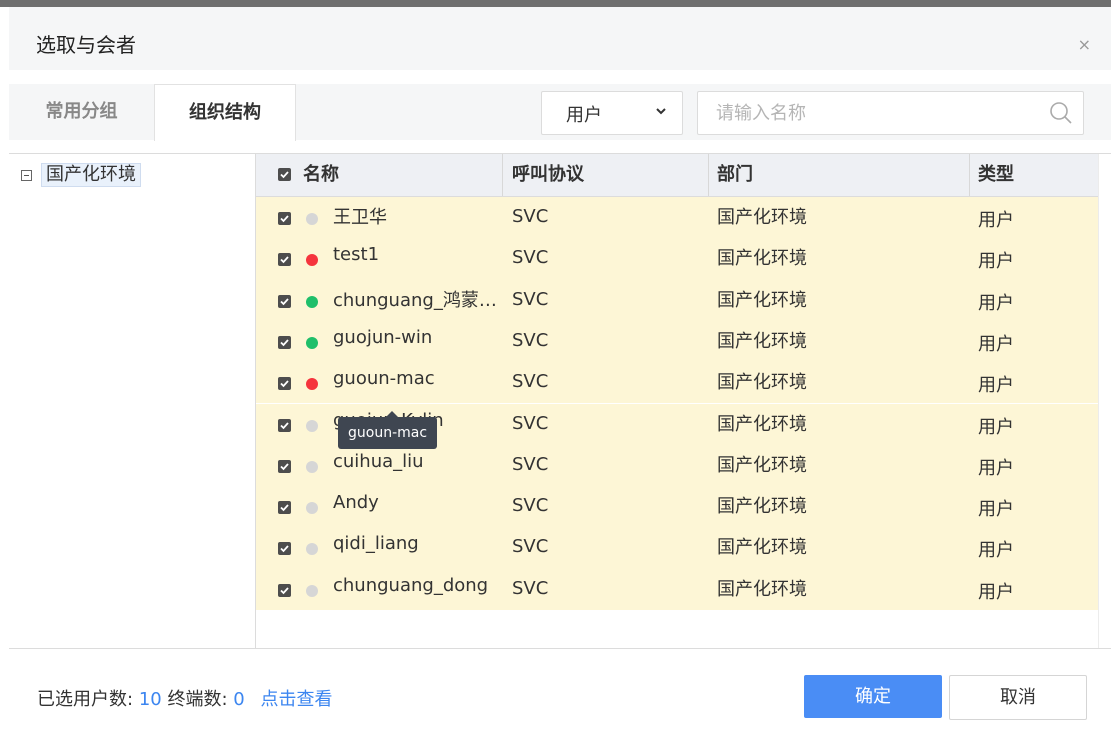 The height and width of the screenshot is (730, 1111). I want to click on cell-name: 王卫华, so click(360, 217).